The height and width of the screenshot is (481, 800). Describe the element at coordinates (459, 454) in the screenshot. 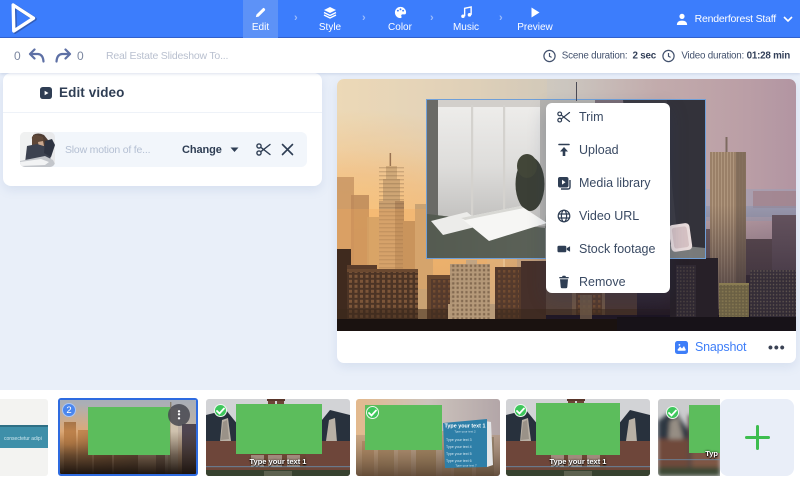

I see `svg-text: Type your text 5` at that location.